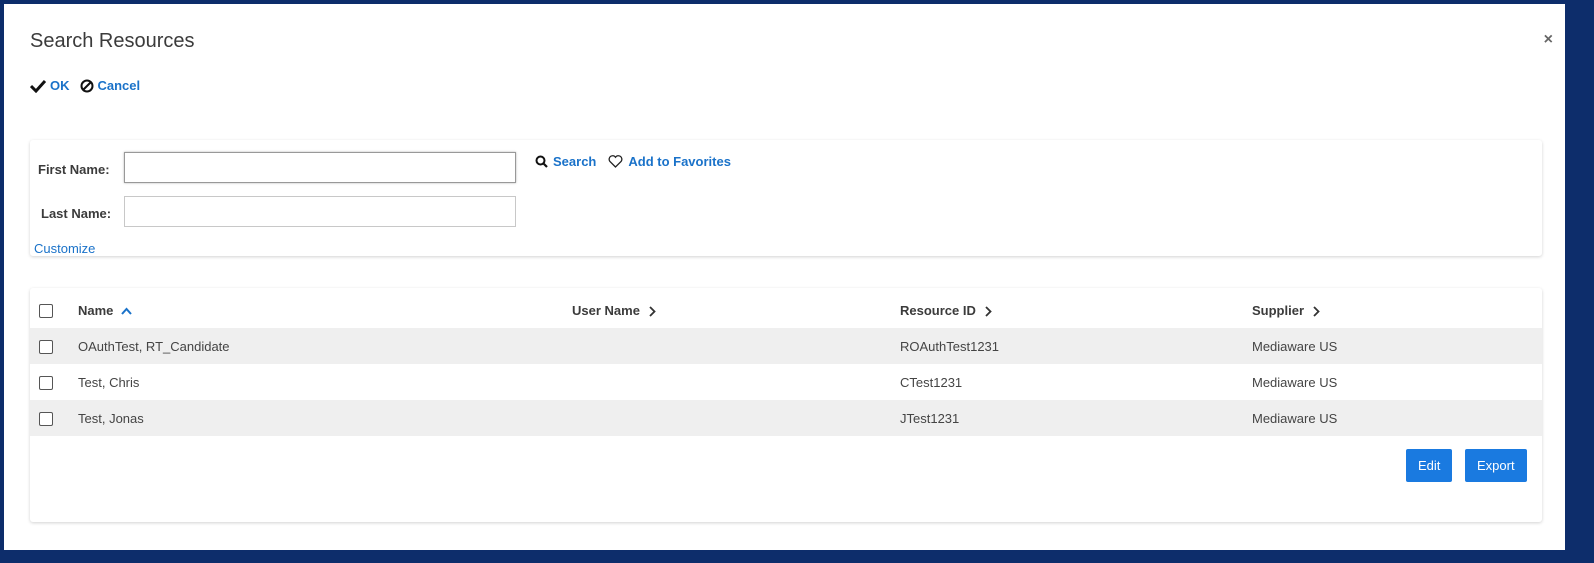  Describe the element at coordinates (938, 310) in the screenshot. I see `column-header-resource-id-label: Resource ID` at that location.